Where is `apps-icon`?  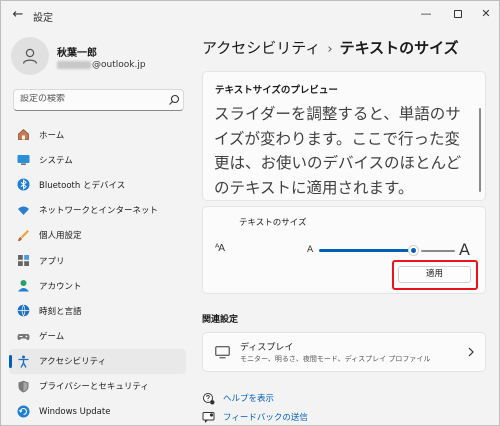
apps-icon is located at coordinates (23, 260).